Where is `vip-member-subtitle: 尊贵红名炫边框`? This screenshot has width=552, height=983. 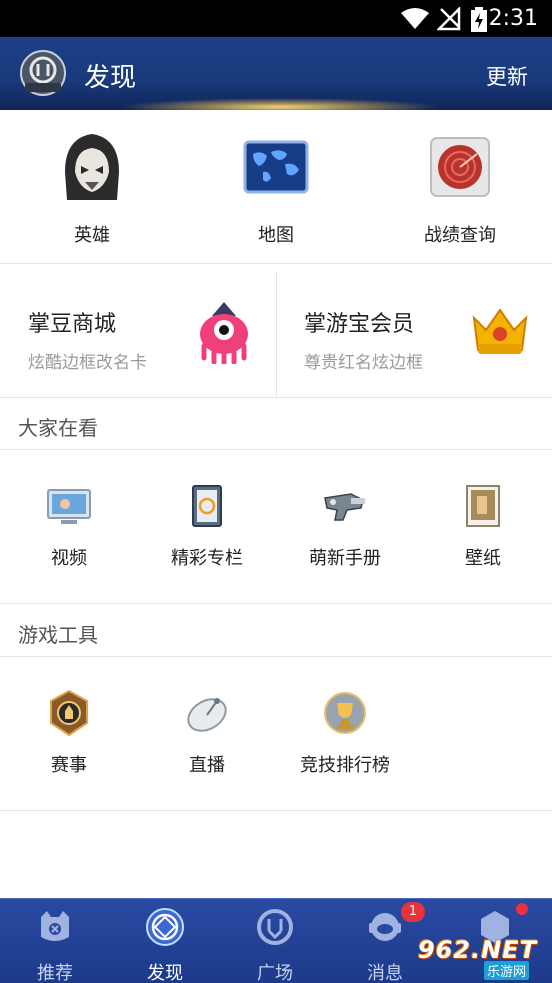 vip-member-subtitle: 尊贵红名炫边框 is located at coordinates (363, 363).